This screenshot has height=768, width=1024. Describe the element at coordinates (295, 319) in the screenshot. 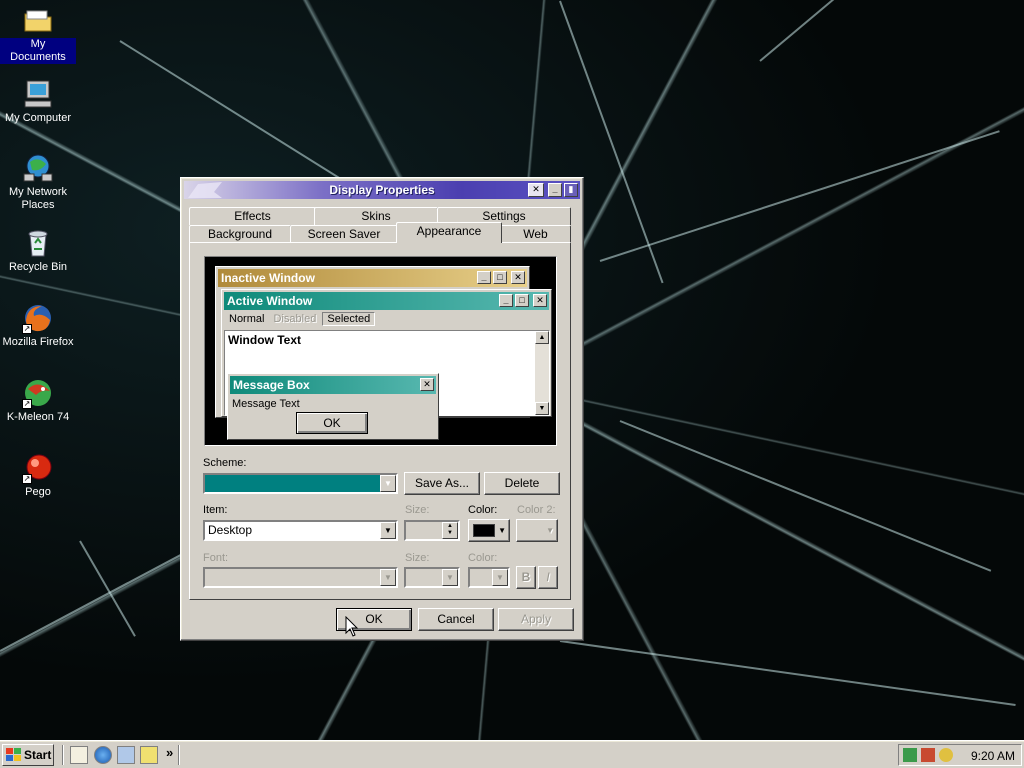

I see `menu-disabled: Disabled` at that location.